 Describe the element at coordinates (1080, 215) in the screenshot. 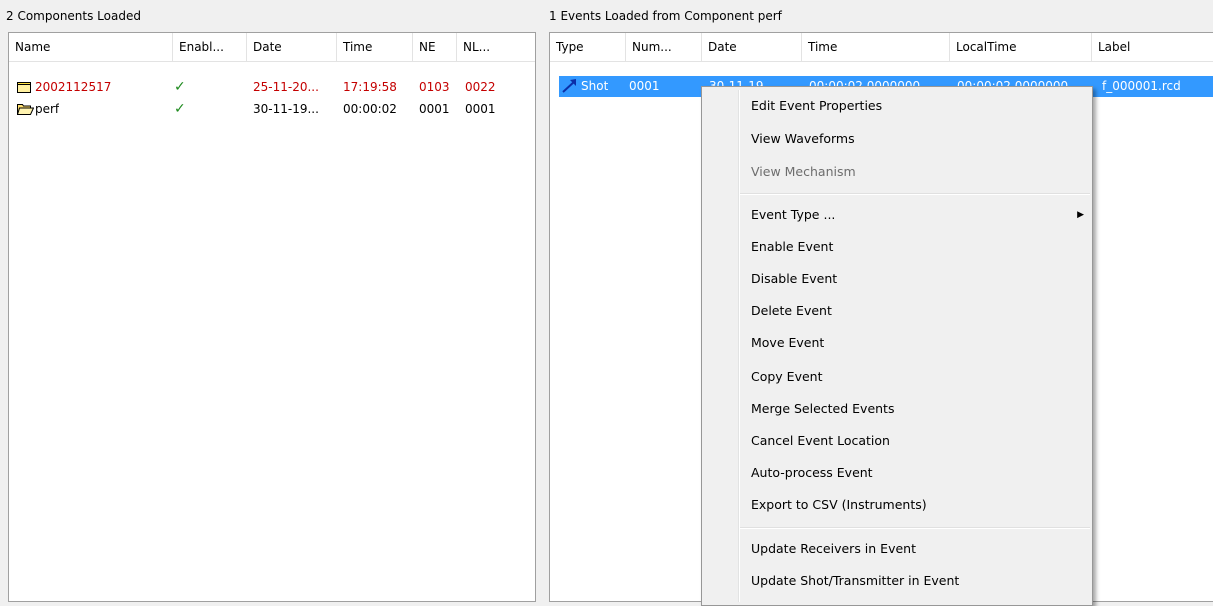

I see `submenu-arrow-icon: ▶` at that location.